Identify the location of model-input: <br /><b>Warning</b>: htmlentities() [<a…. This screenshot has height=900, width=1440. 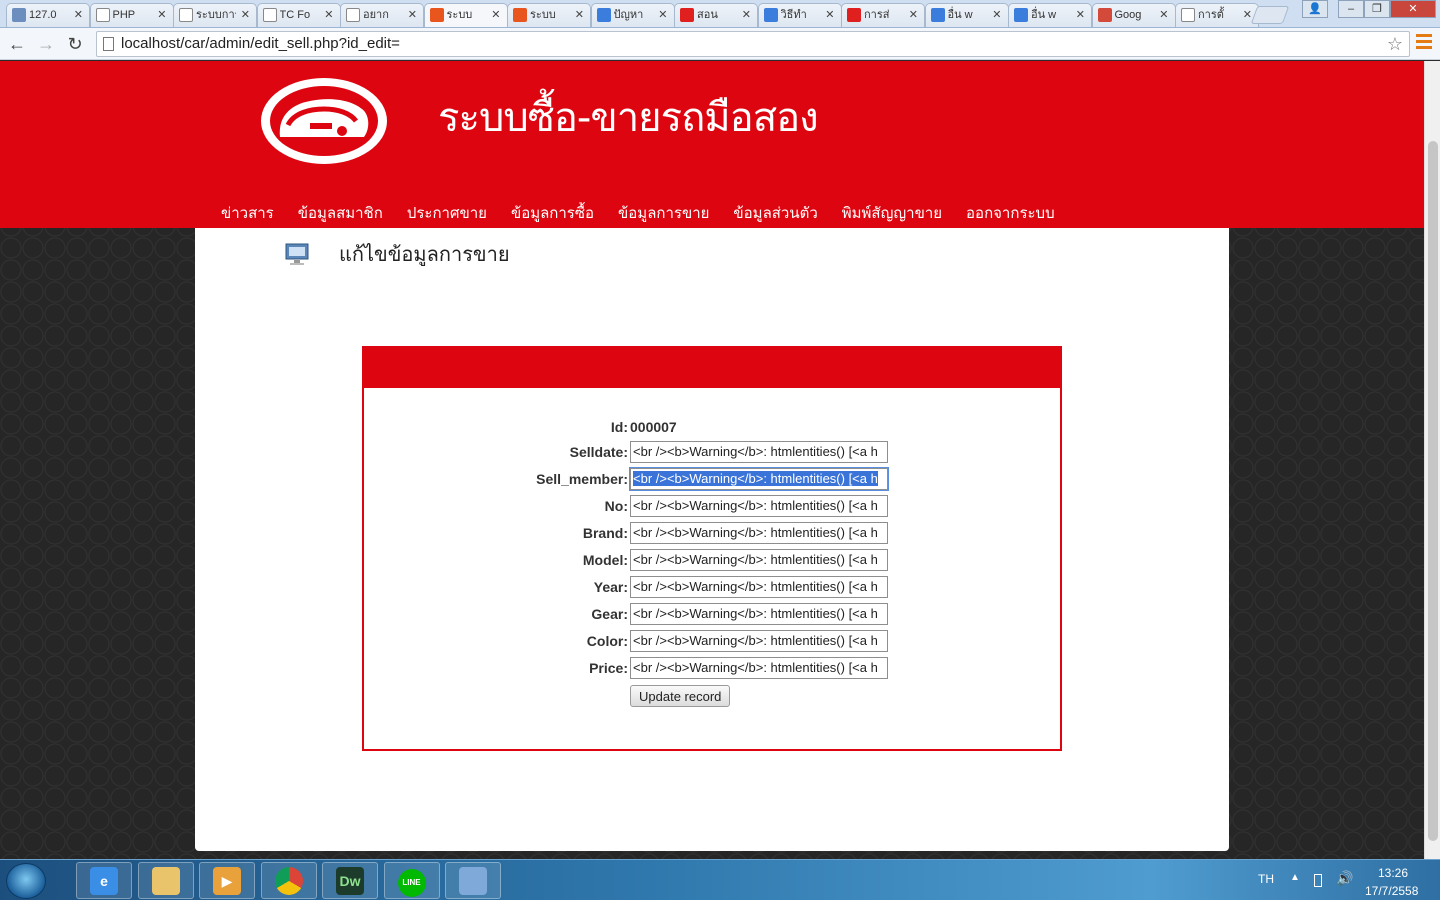
(759, 560).